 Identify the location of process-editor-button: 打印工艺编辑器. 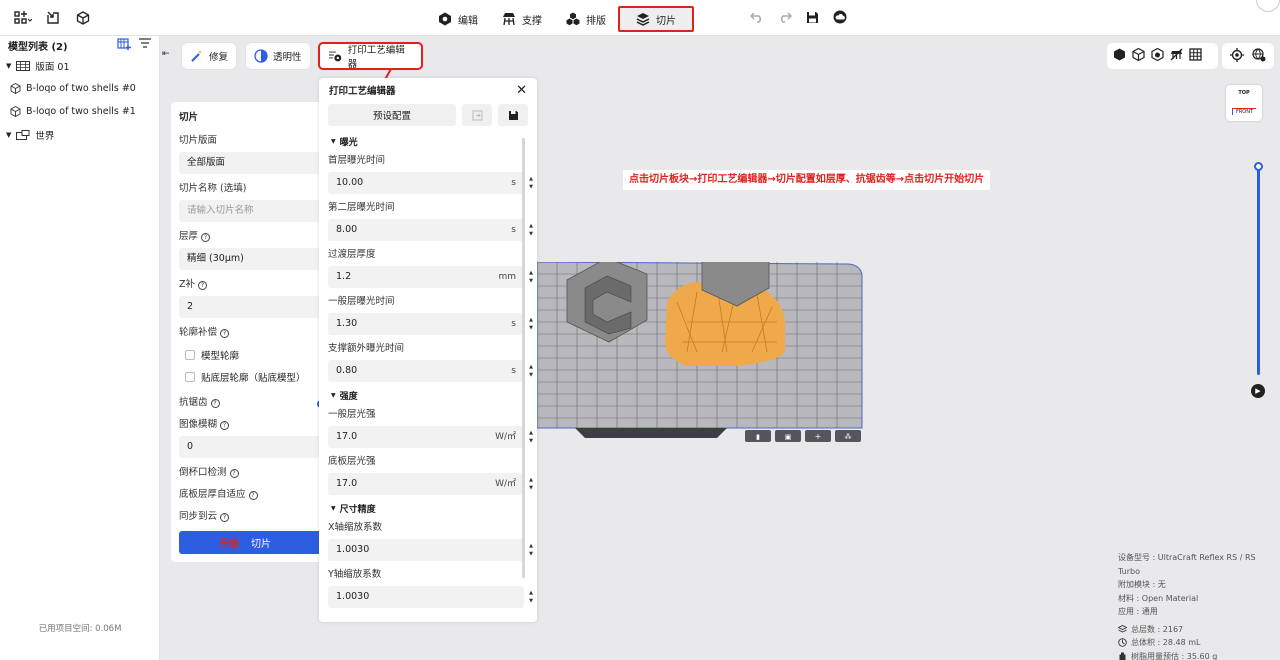
(370, 56).